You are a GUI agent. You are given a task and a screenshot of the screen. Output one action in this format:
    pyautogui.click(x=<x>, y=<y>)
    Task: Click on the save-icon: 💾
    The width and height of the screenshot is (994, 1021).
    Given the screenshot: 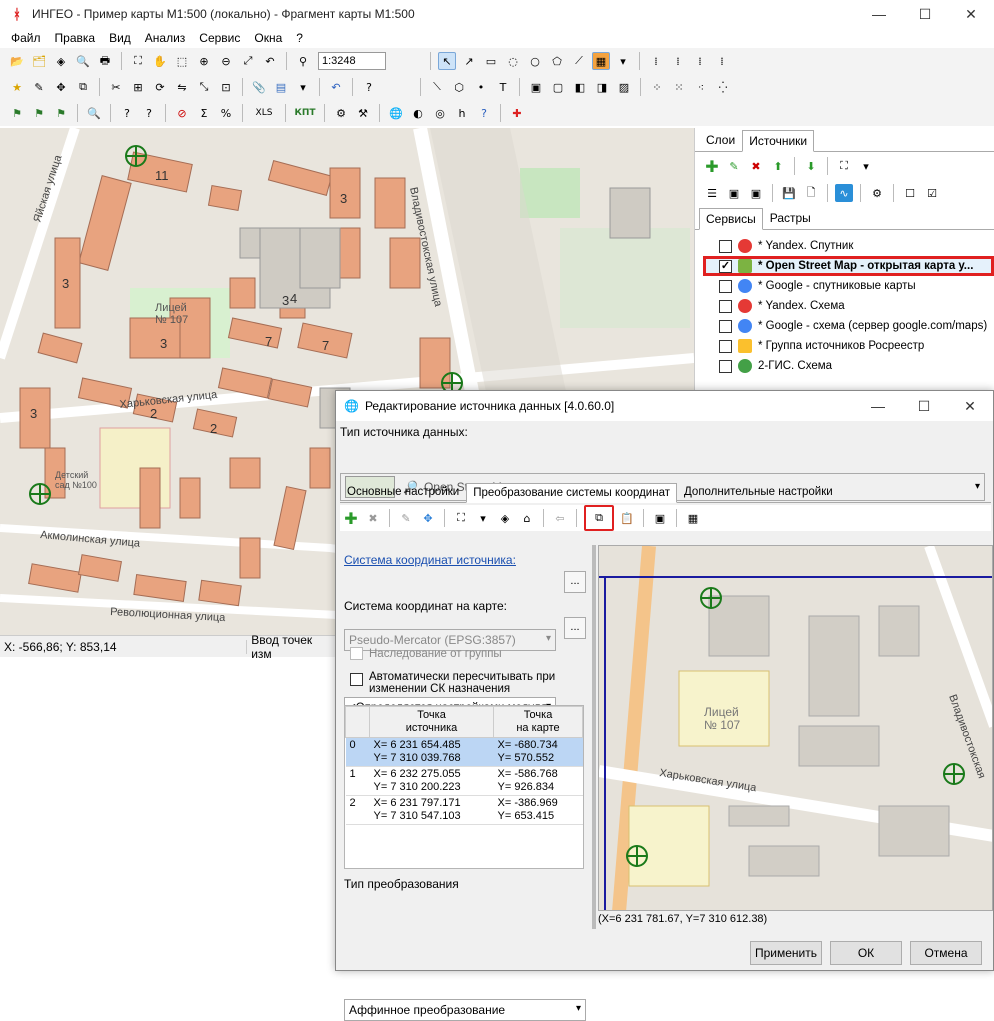 What is the action you would take?
    pyautogui.click(x=789, y=193)
    